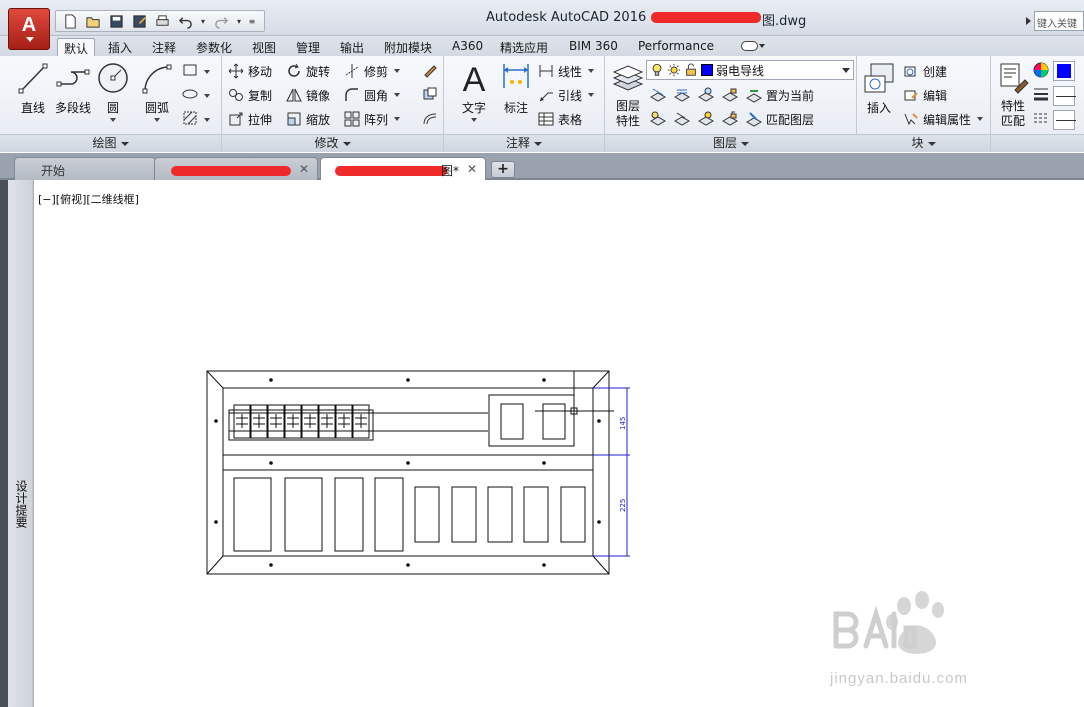 Image resolution: width=1084 pixels, height=707 pixels. I want to click on linear-dropdown-icon, so click(591, 71).